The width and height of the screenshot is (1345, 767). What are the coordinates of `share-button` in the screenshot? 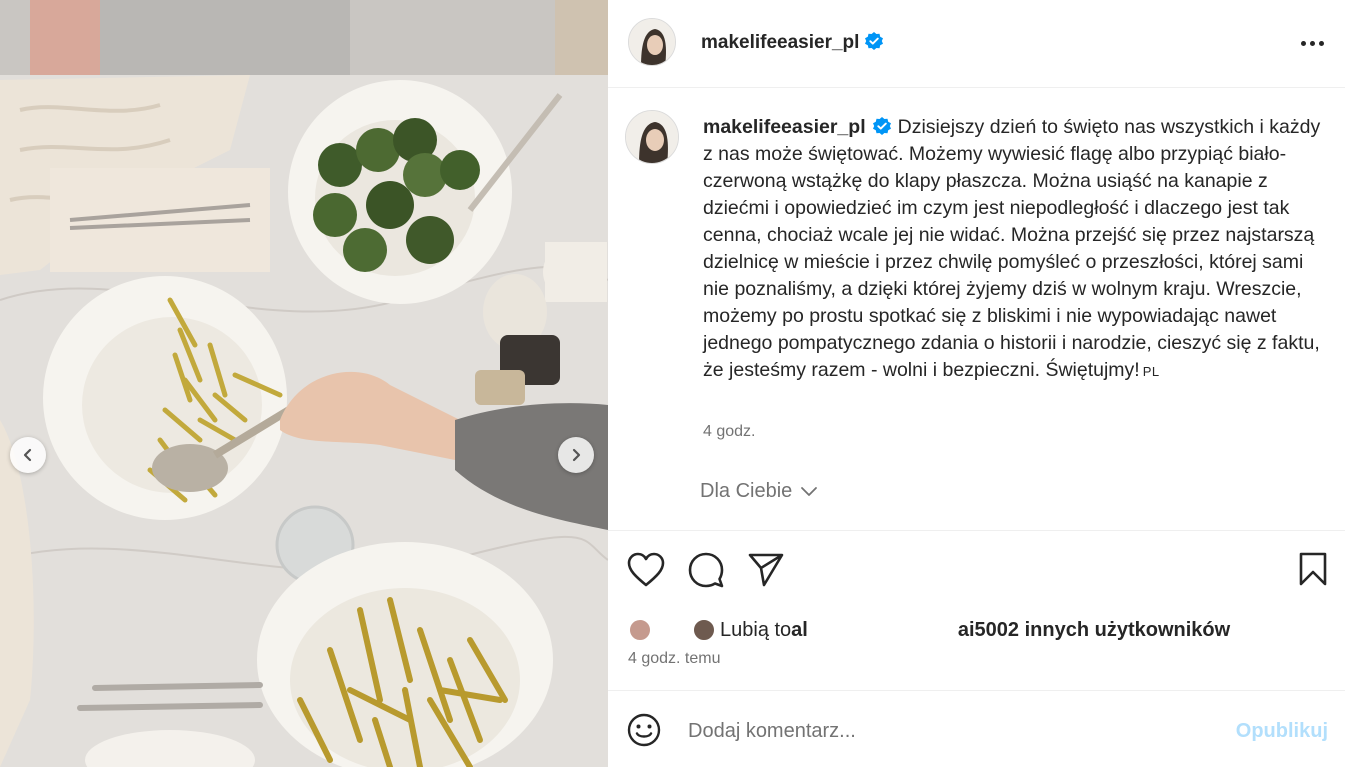 It's located at (766, 572).